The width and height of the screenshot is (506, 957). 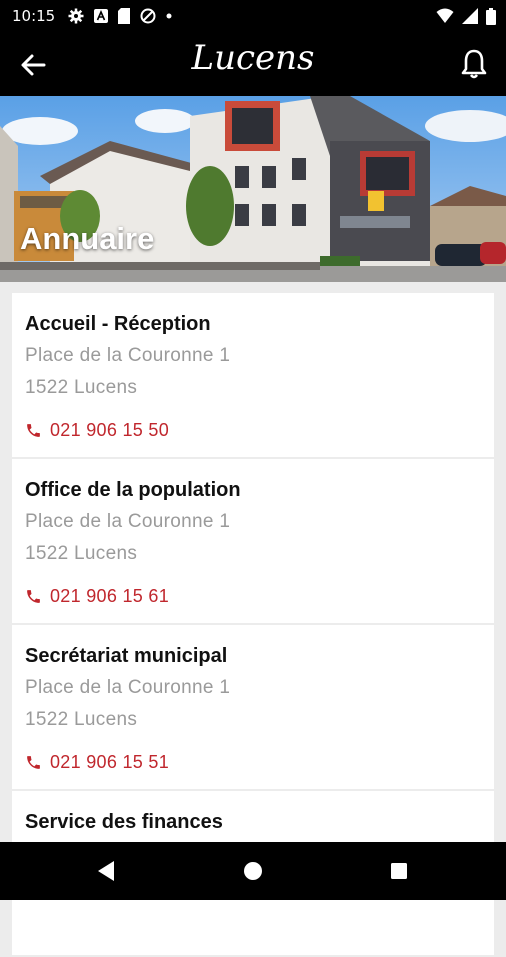 I want to click on entry-phone-link: 021 906 15 50, so click(x=97, y=430).